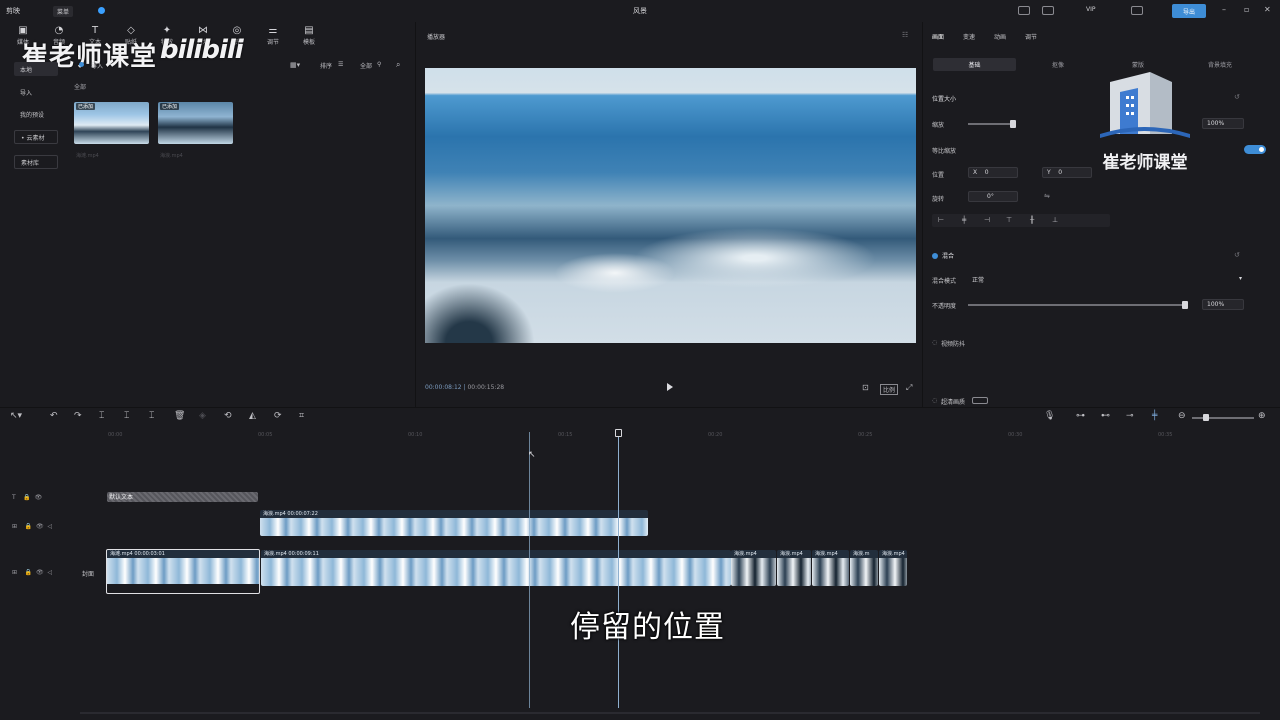 This screenshot has height=720, width=1280. What do you see at coordinates (1067, 172) in the screenshot?
I see `position-y-input: Y 0` at bounding box center [1067, 172].